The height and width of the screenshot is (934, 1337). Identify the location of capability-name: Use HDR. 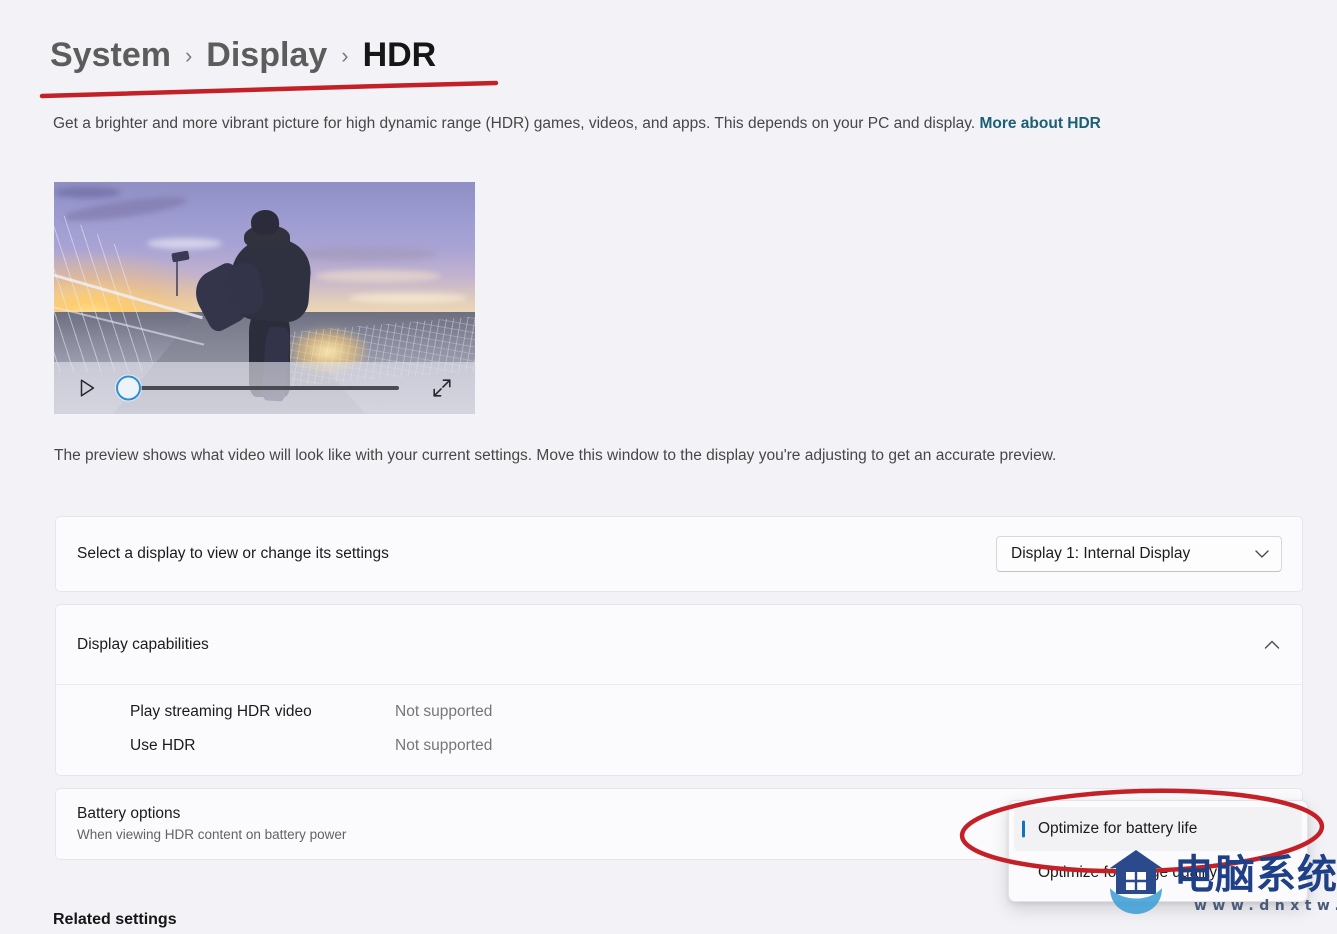
(163, 745).